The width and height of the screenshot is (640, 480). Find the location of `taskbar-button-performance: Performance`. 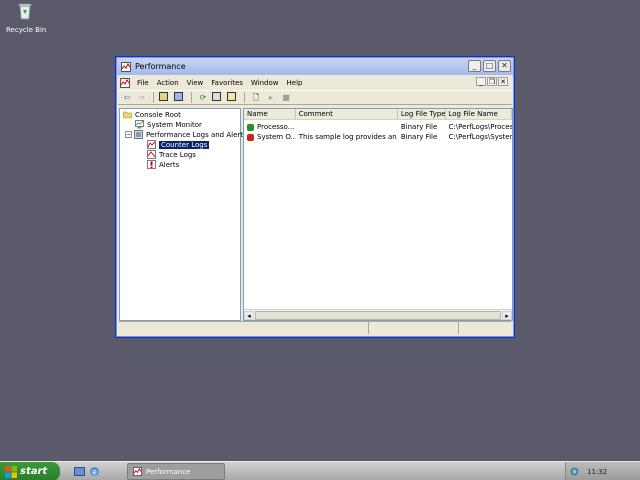

taskbar-button-performance: Performance is located at coordinates (176, 471).